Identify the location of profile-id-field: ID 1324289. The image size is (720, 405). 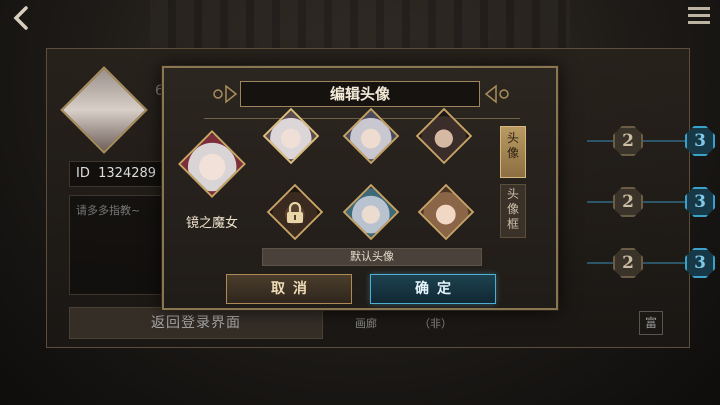
(119, 174).